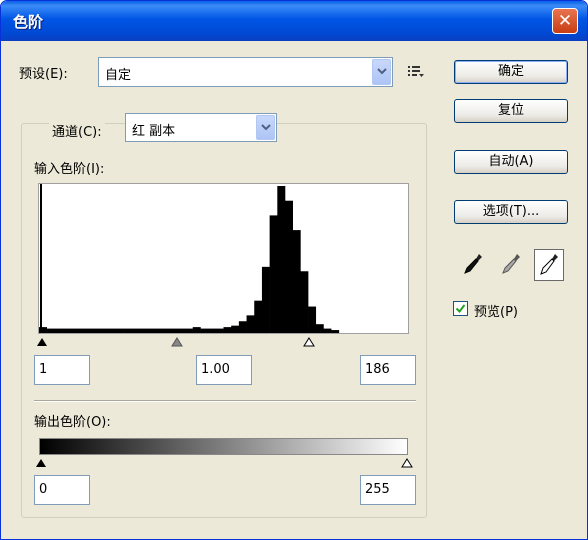 The height and width of the screenshot is (540, 588). I want to click on preset-value: 自定, so click(118, 75).